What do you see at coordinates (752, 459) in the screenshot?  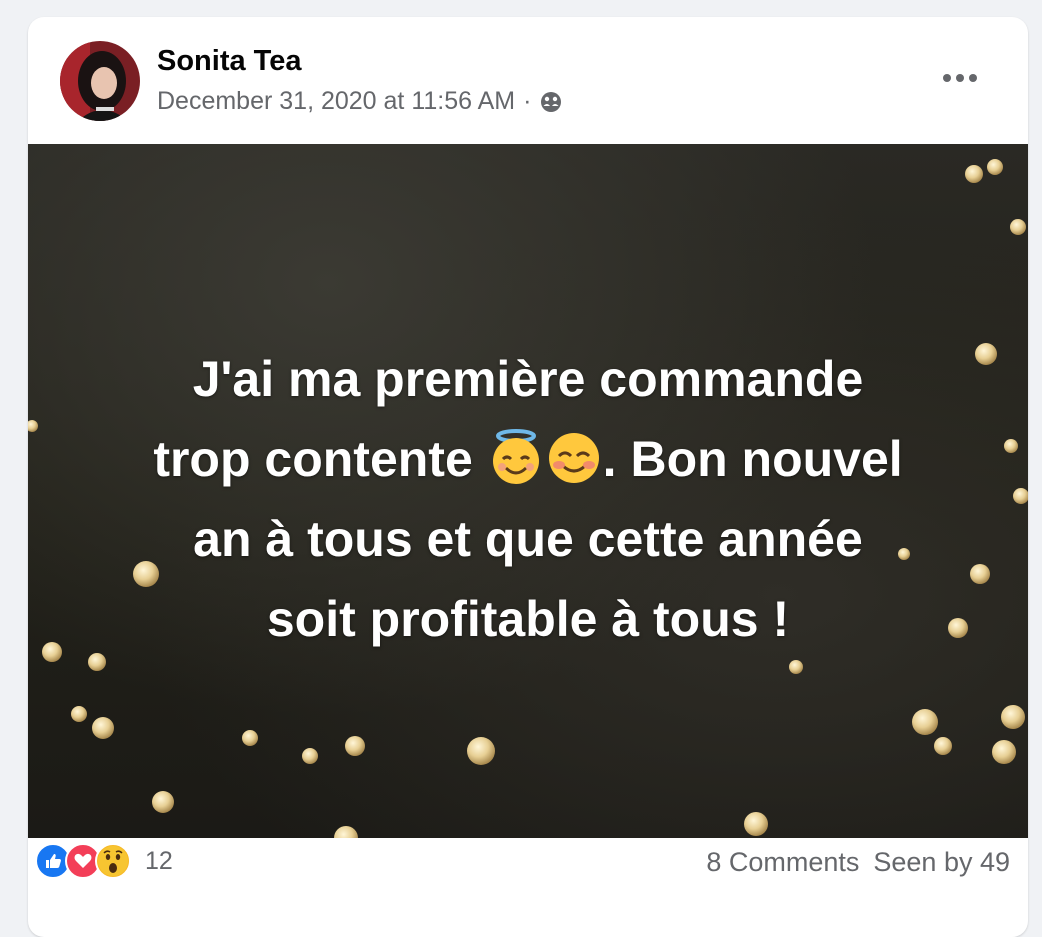 I see `post-text-fragment: . Bon nouvel` at bounding box center [752, 459].